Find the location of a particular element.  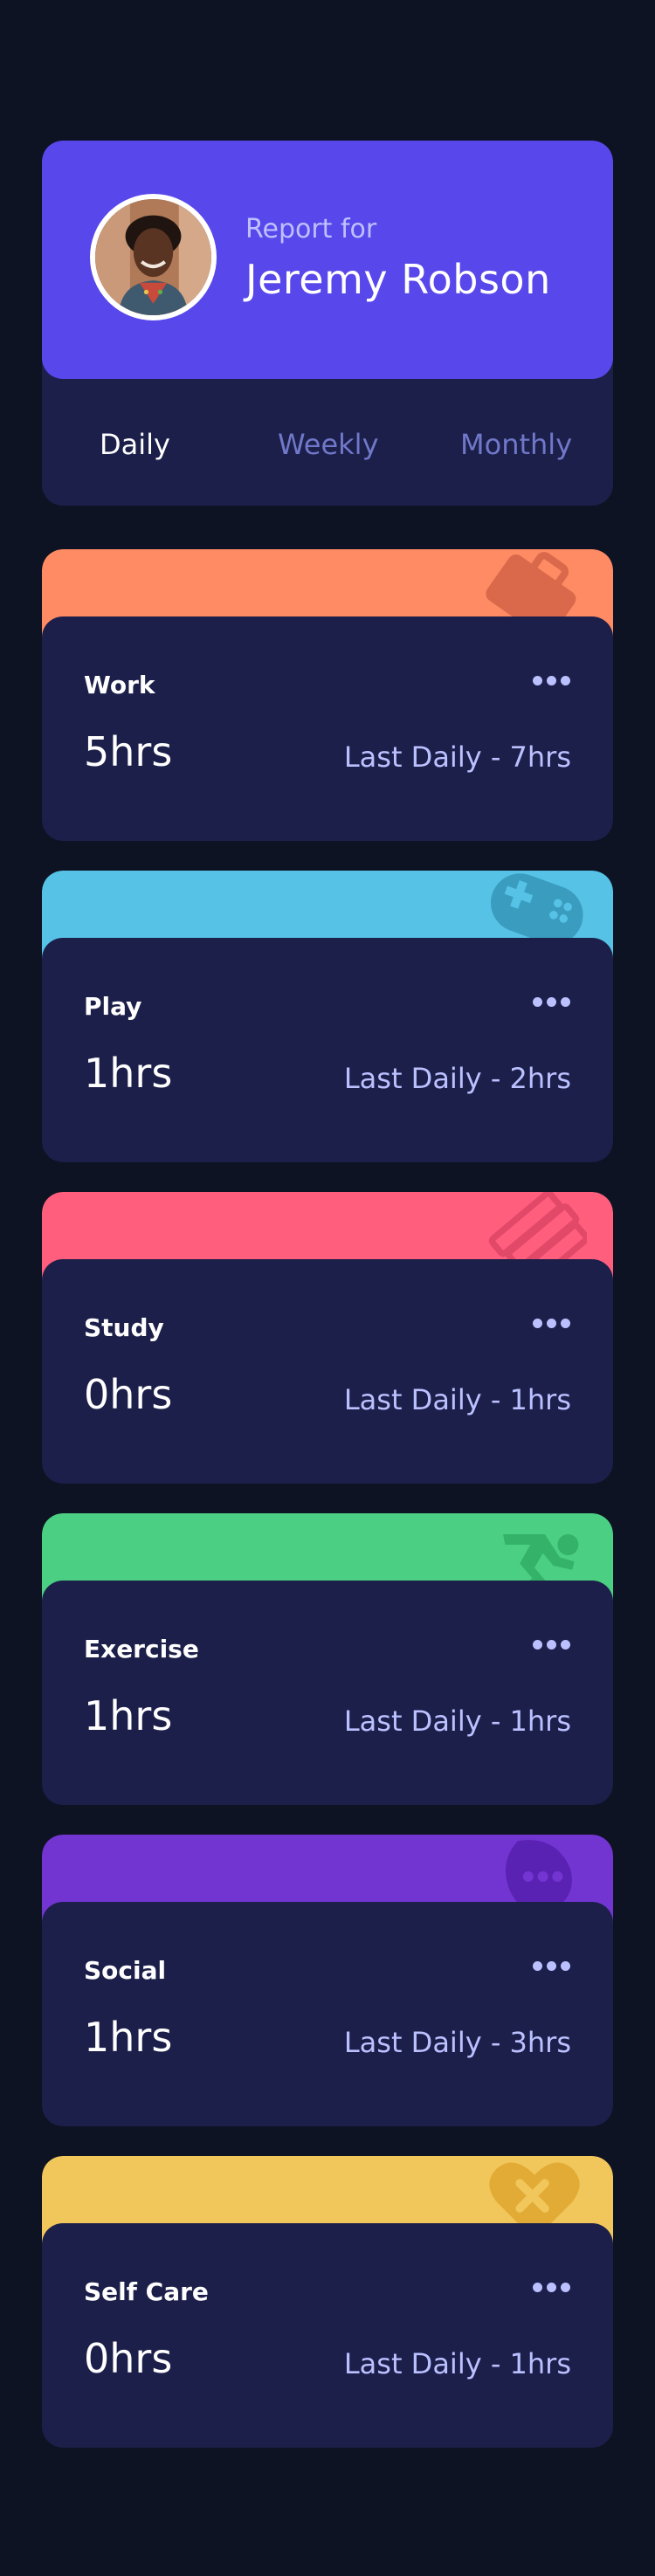

card-body: Social 1hrs Last Daily - 3hrs is located at coordinates (327, 2014).